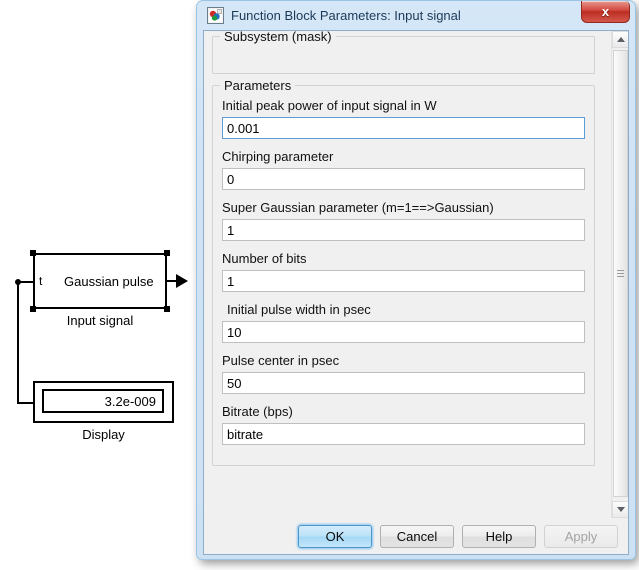 This screenshot has width=639, height=570. What do you see at coordinates (167, 253) in the screenshot?
I see `selection-handle-top-right` at bounding box center [167, 253].